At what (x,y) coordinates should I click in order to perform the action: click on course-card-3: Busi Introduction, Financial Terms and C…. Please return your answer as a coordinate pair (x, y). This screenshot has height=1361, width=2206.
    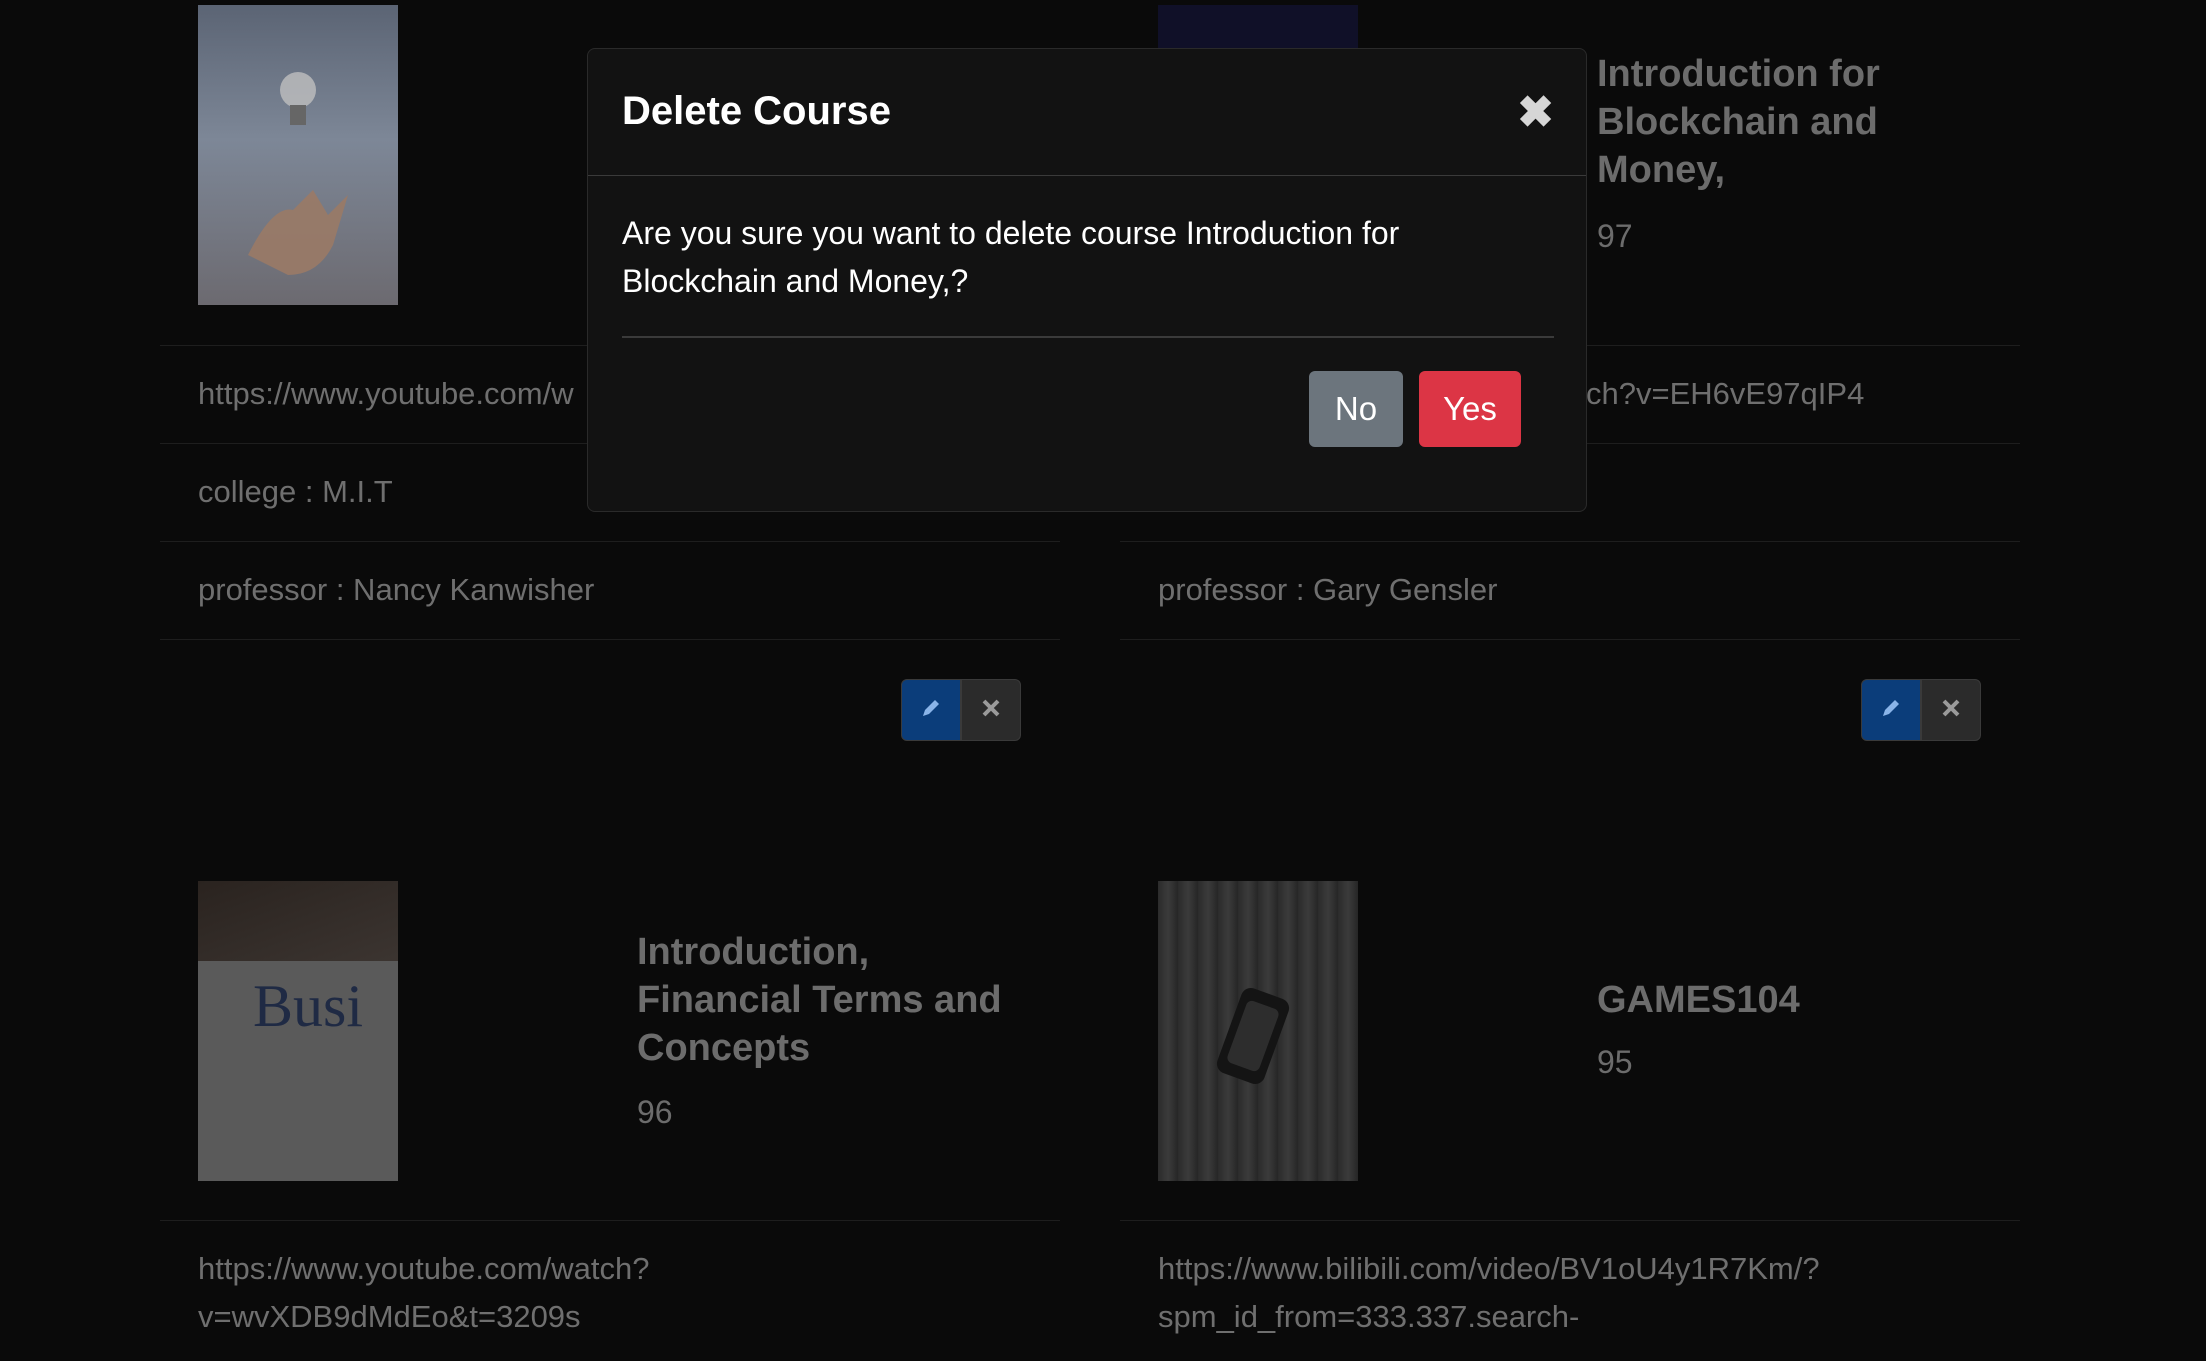
    Looking at the image, I should click on (610, 1119).